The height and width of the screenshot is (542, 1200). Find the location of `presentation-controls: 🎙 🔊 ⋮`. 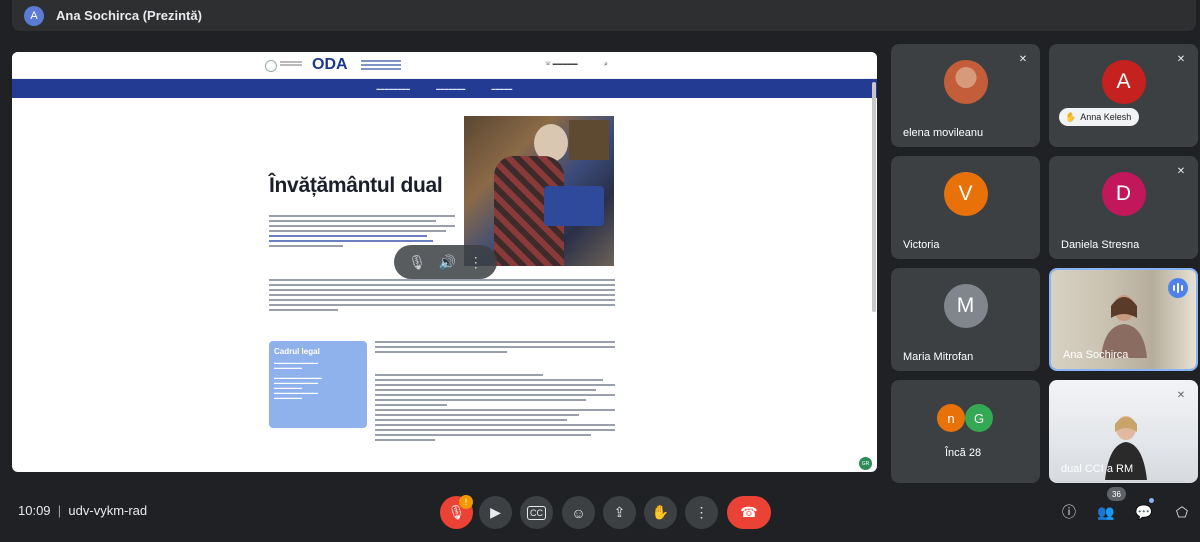

presentation-controls: 🎙 🔊 ⋮ is located at coordinates (445, 262).